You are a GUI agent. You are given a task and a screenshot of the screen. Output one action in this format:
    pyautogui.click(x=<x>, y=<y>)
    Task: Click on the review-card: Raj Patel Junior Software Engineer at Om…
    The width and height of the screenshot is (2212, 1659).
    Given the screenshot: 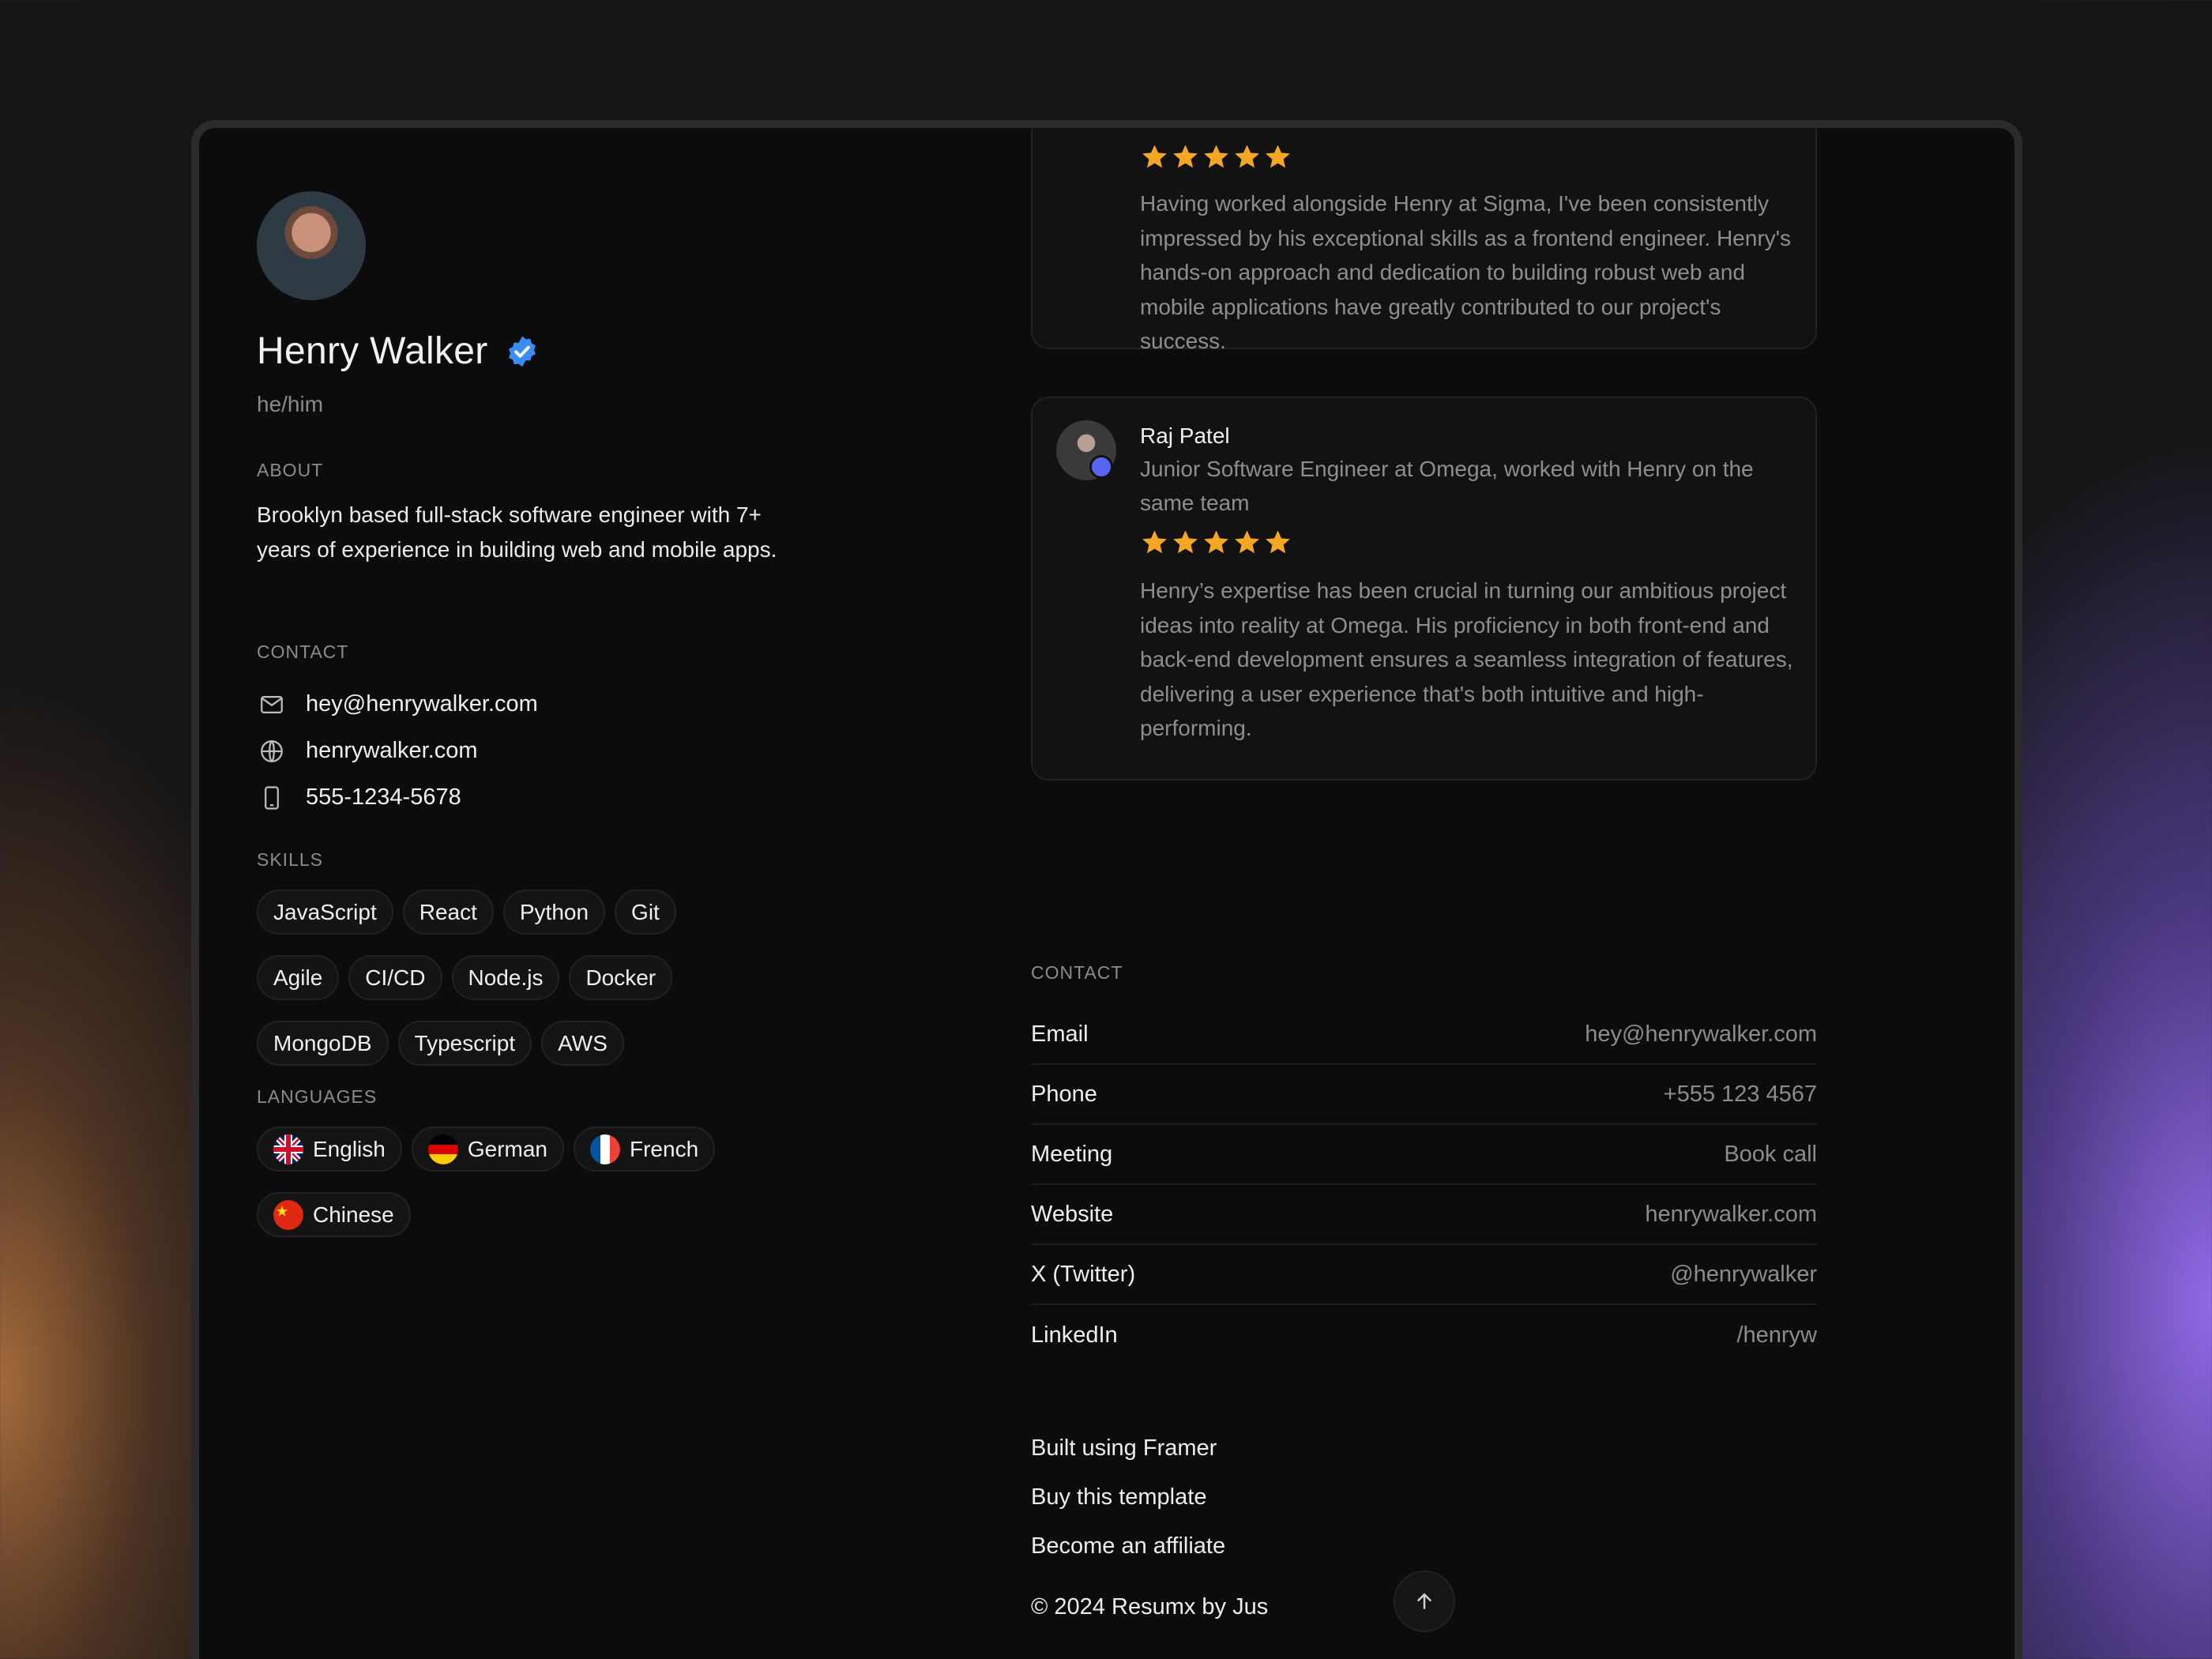 What is the action you would take?
    pyautogui.click(x=1424, y=589)
    